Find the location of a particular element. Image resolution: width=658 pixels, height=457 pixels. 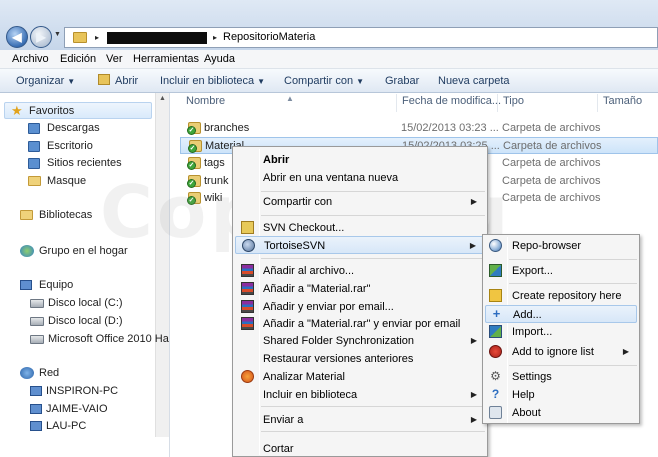

svn-settings: ⚙ Settings is located at coordinates (561, 377).